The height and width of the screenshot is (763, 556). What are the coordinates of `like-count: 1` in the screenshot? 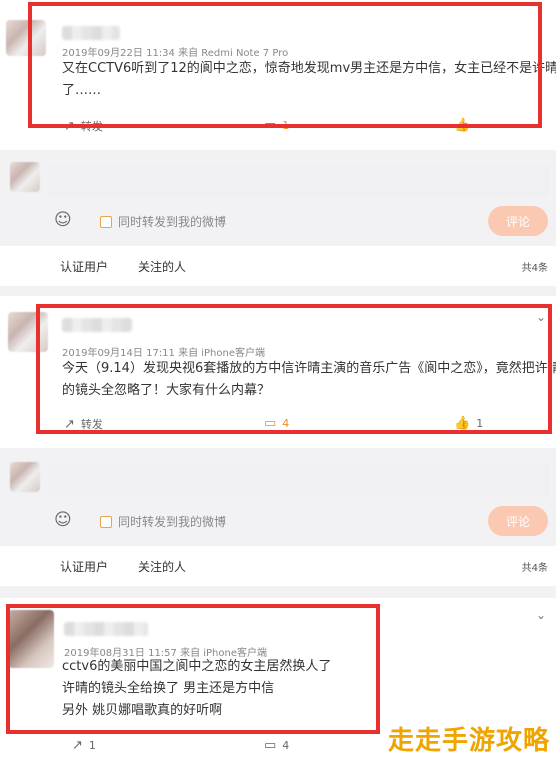 It's located at (480, 423).